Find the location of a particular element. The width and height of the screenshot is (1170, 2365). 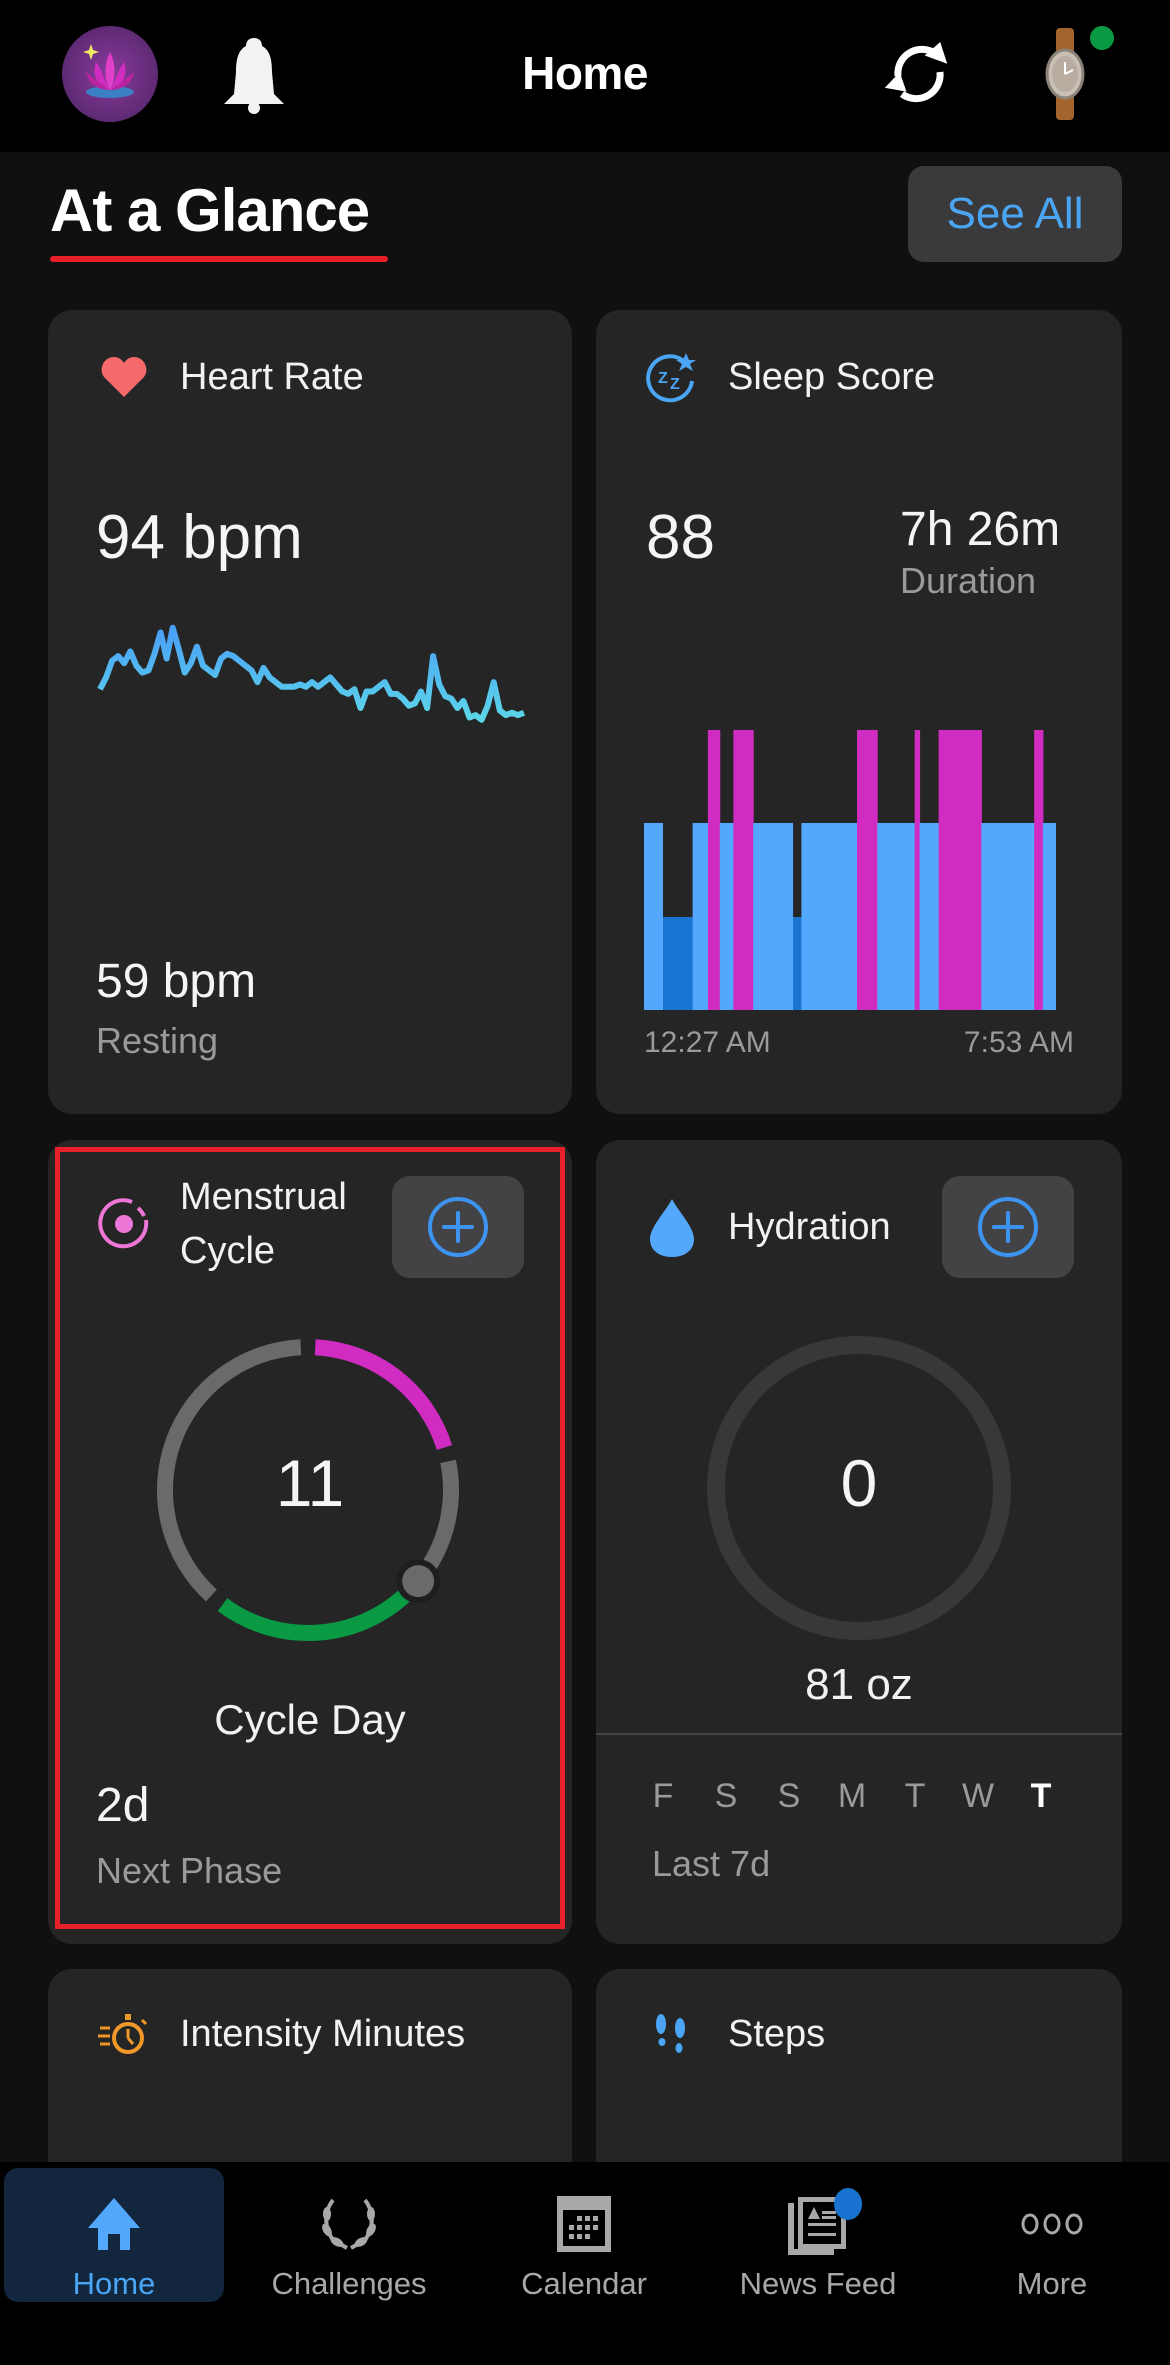

hydration-day-1: S is located at coordinates (726, 1796).